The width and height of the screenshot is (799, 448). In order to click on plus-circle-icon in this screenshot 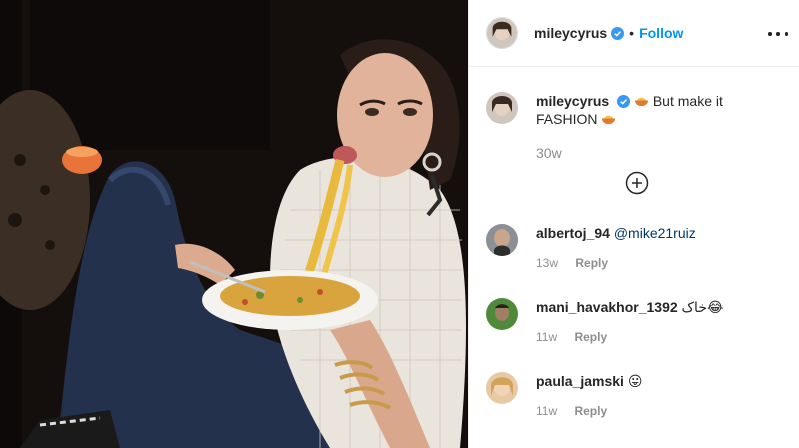, I will do `click(637, 183)`.